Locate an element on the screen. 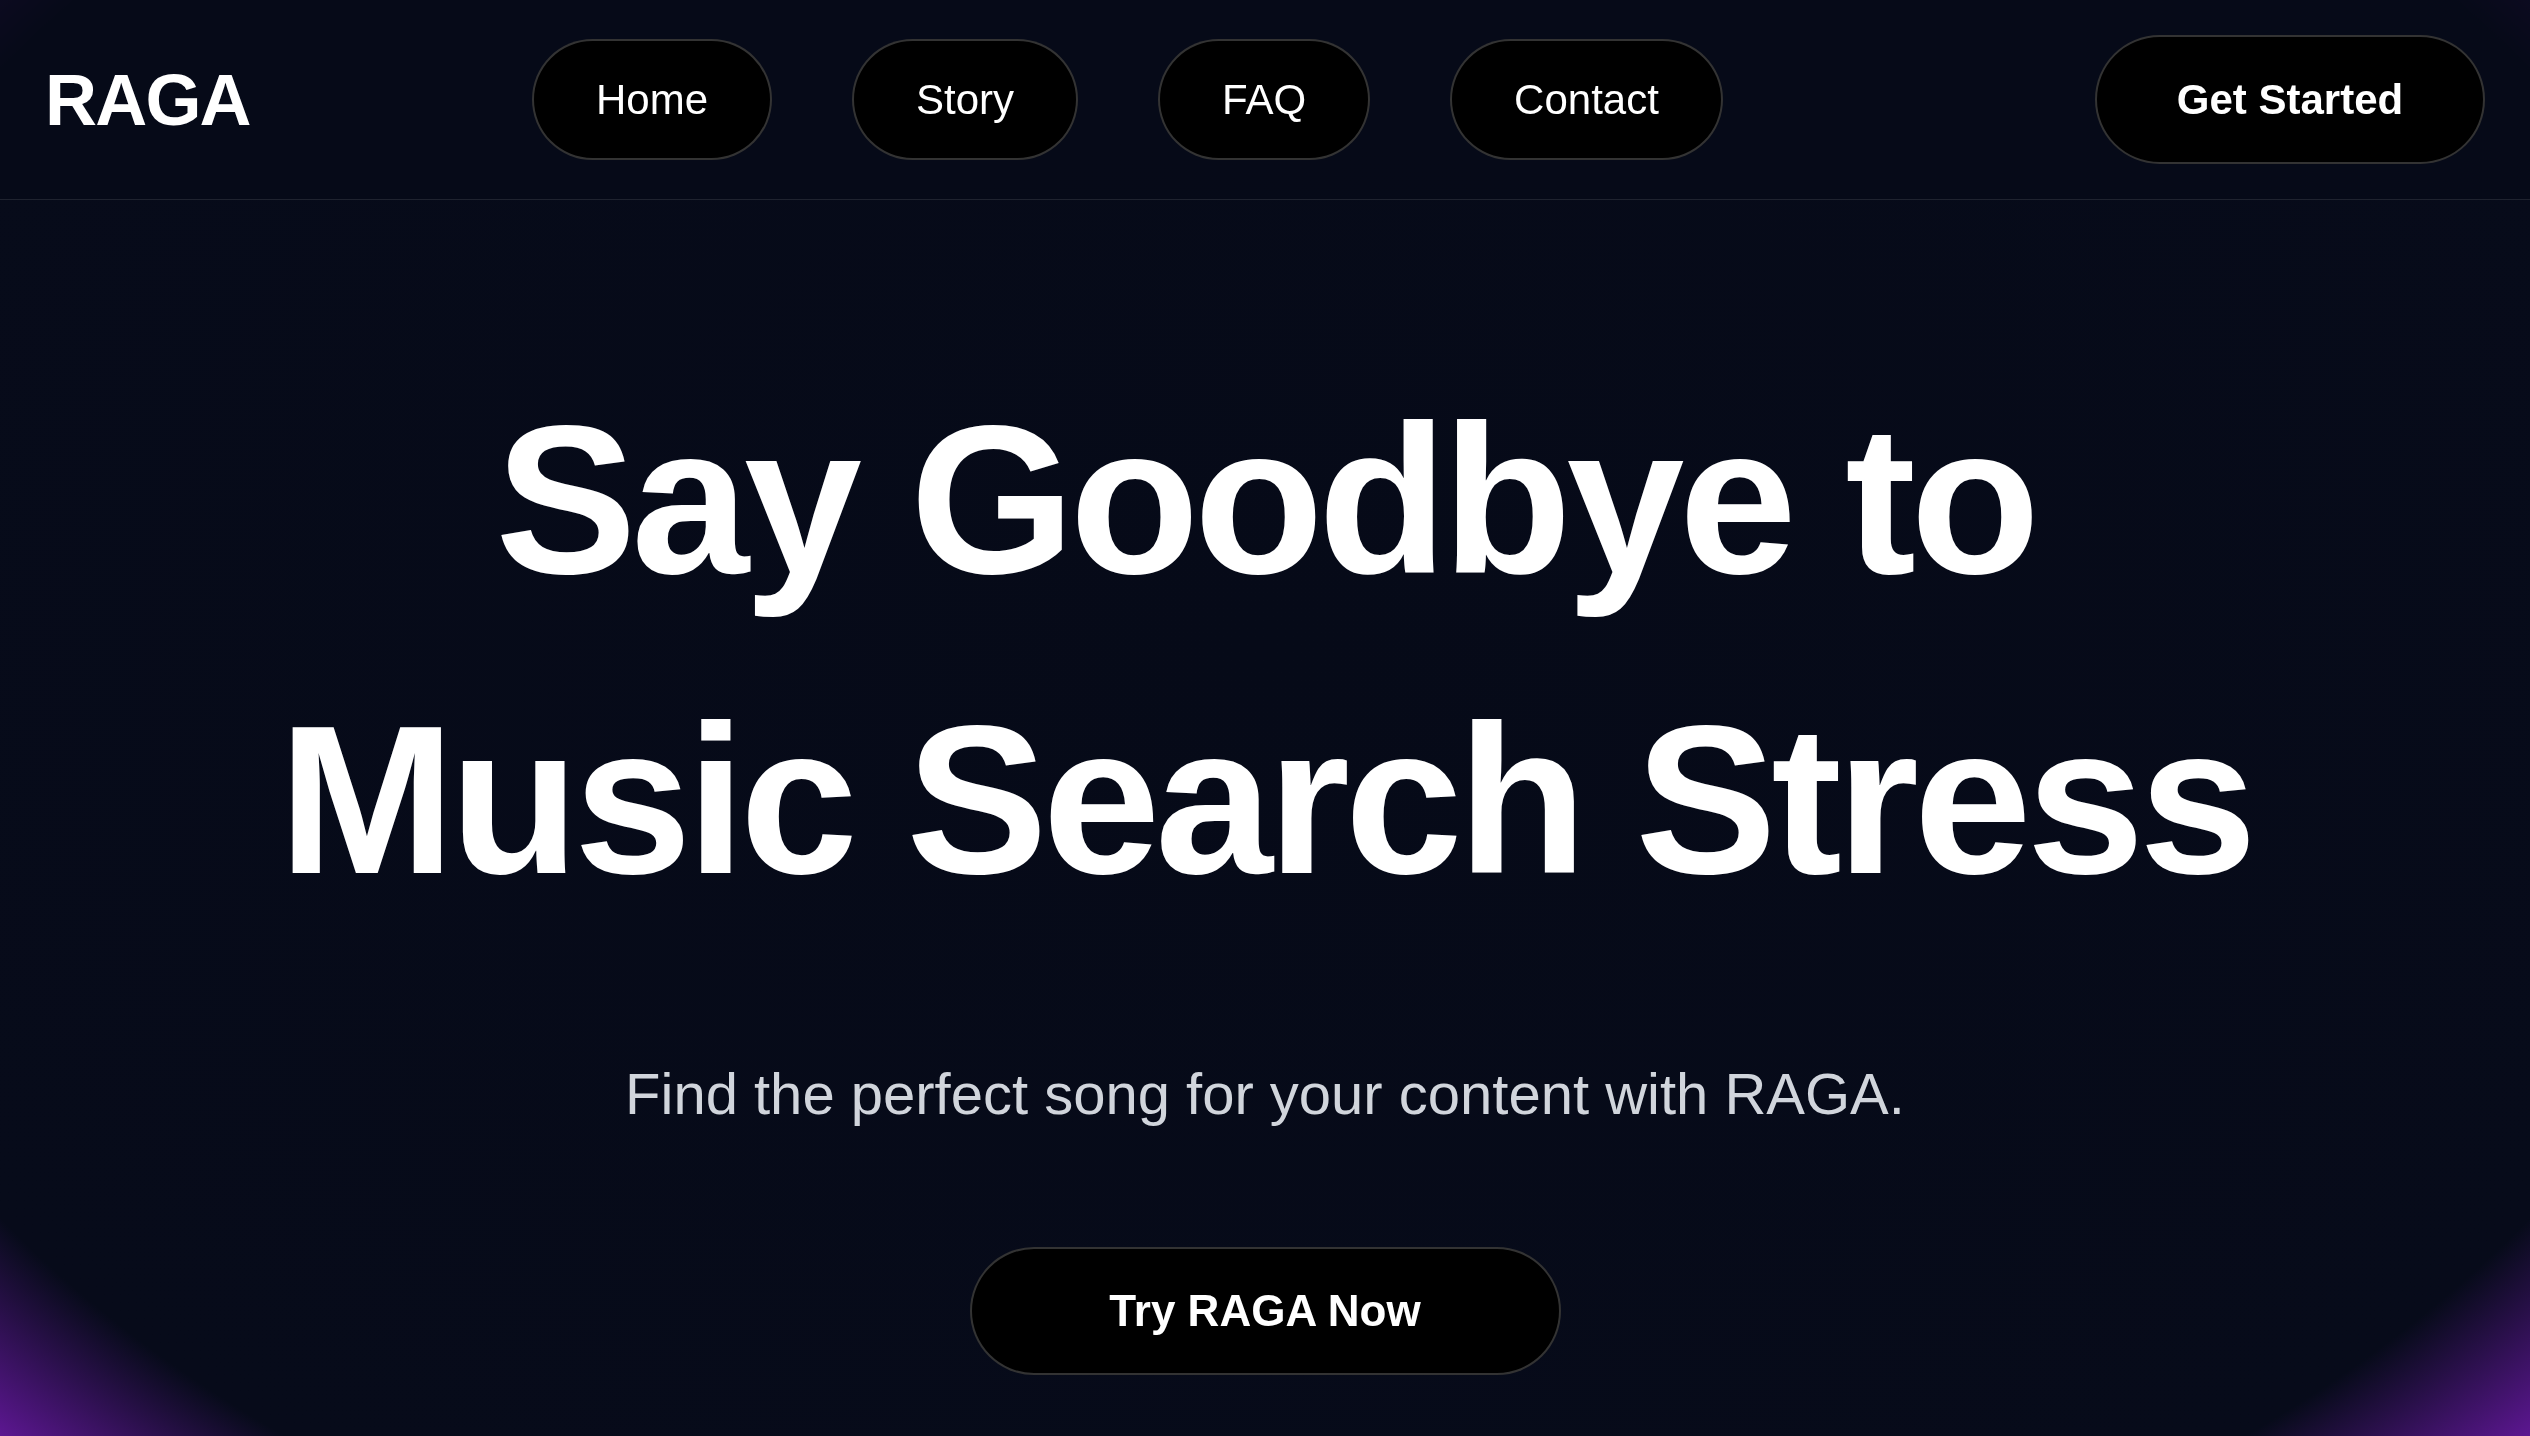 Image resolution: width=2530 pixels, height=1436 pixels. nav-link: FAQ is located at coordinates (1264, 99).